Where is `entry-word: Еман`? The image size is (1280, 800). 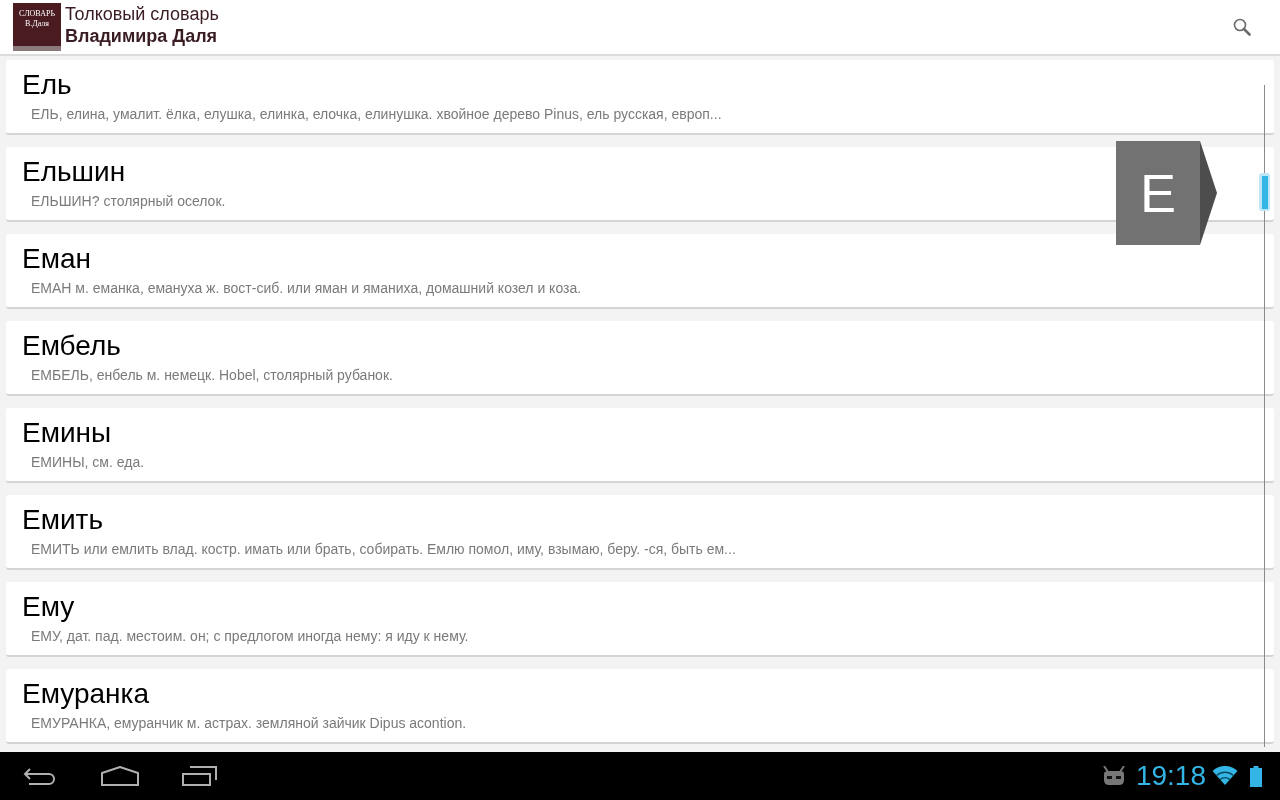
entry-word: Еман is located at coordinates (56, 259).